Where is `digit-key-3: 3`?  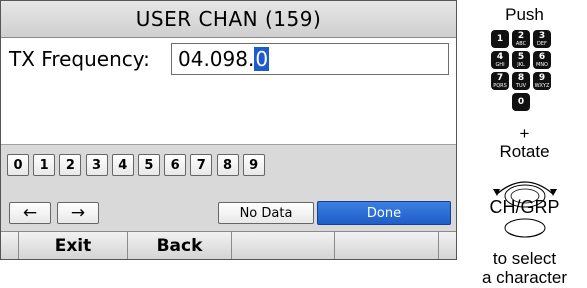
digit-key-3: 3 is located at coordinates (96, 165).